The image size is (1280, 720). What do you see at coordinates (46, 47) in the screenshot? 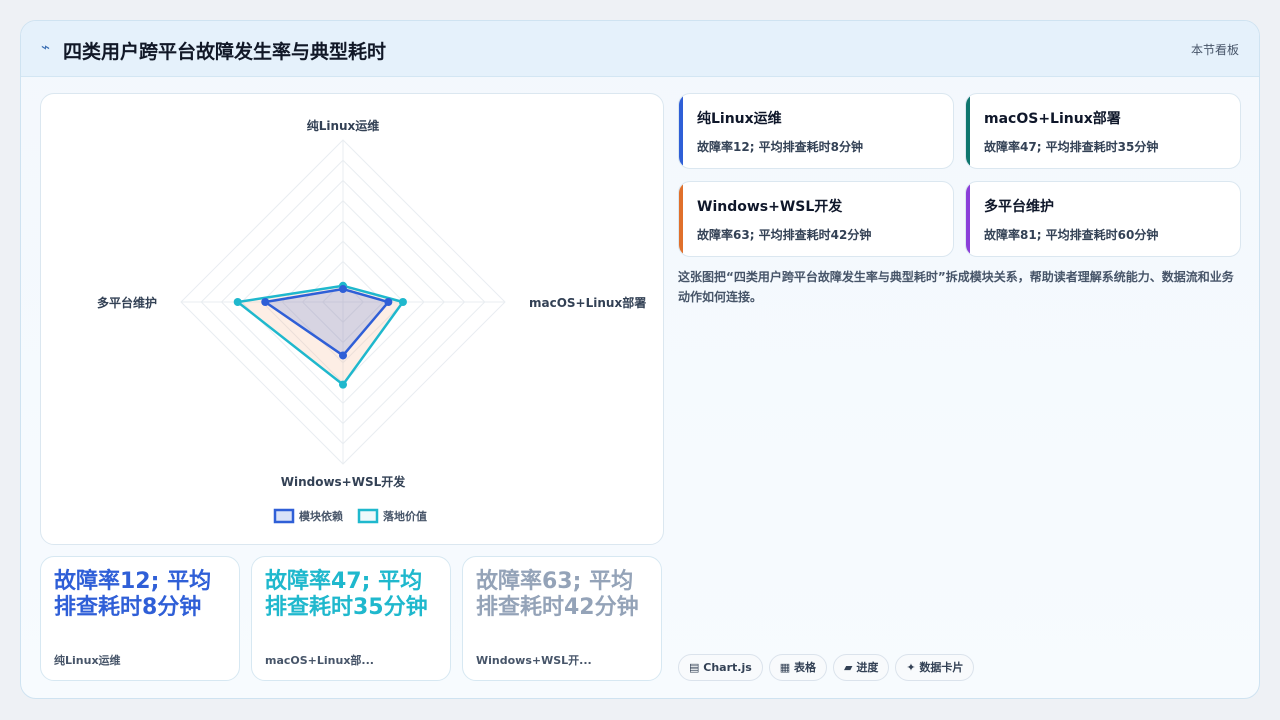
I see `chart-line-icon: ⌁` at bounding box center [46, 47].